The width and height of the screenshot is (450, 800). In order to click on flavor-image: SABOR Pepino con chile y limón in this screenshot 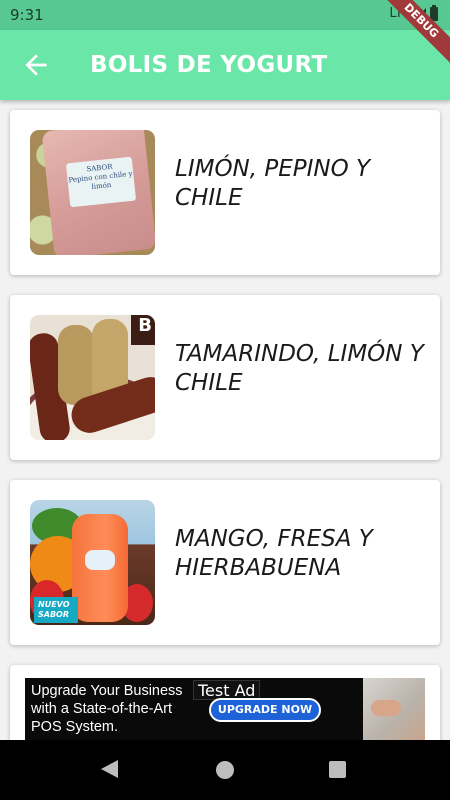, I will do `click(92, 192)`.